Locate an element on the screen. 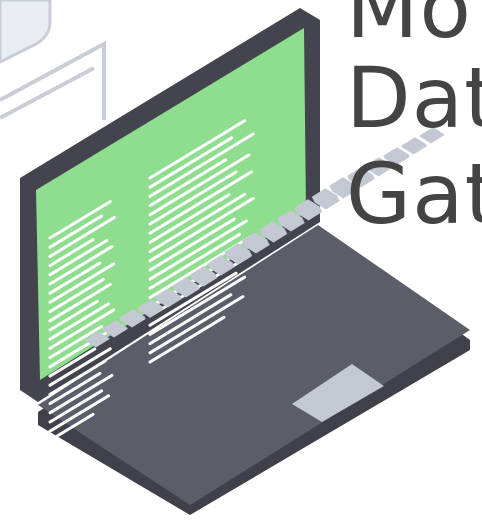 The height and width of the screenshot is (520, 482). title-line-2: Dat is located at coordinates (414, 98).